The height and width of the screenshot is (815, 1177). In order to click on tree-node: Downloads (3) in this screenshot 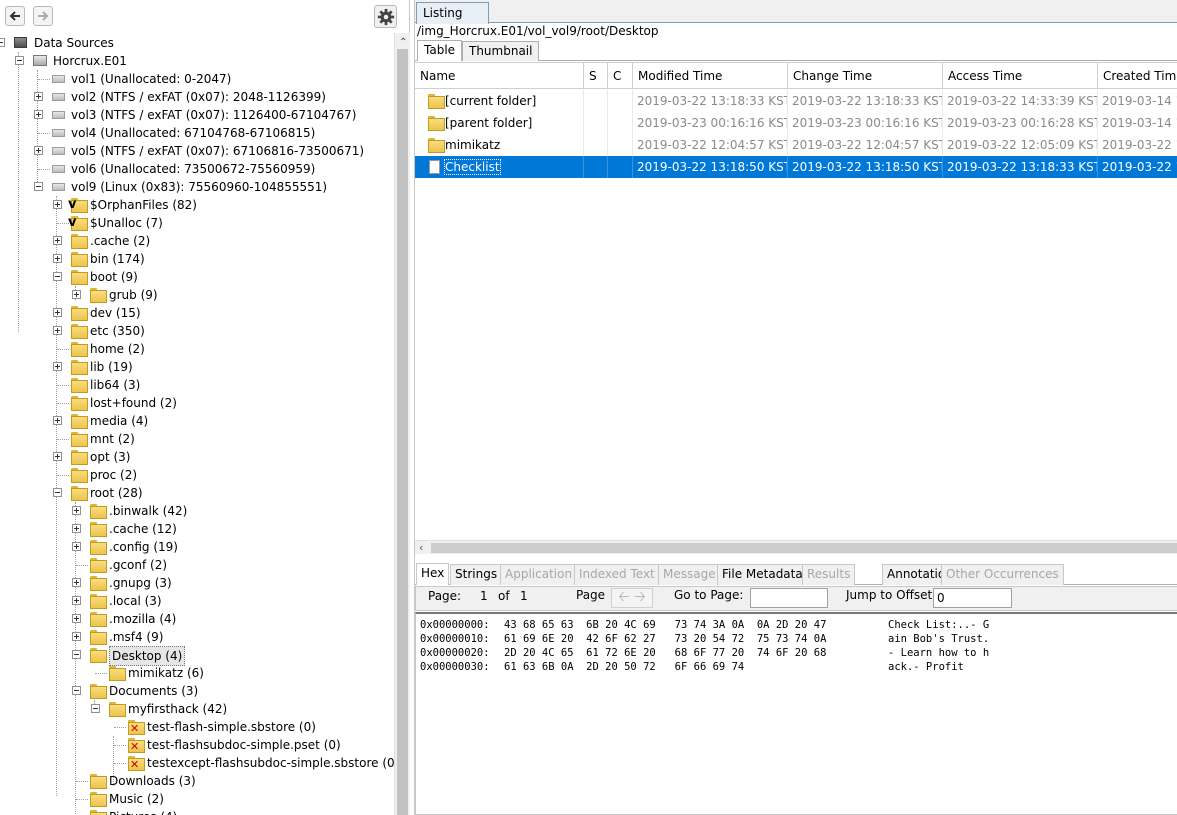, I will do `click(197, 781)`.